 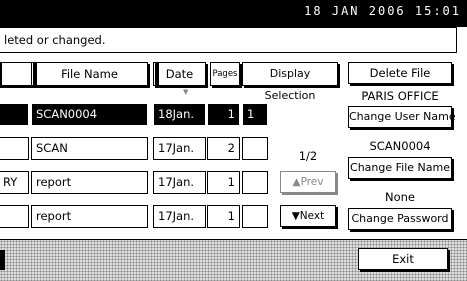 What do you see at coordinates (400, 96) in the screenshot?
I see `user-name-value: PARIS OFFICE` at bounding box center [400, 96].